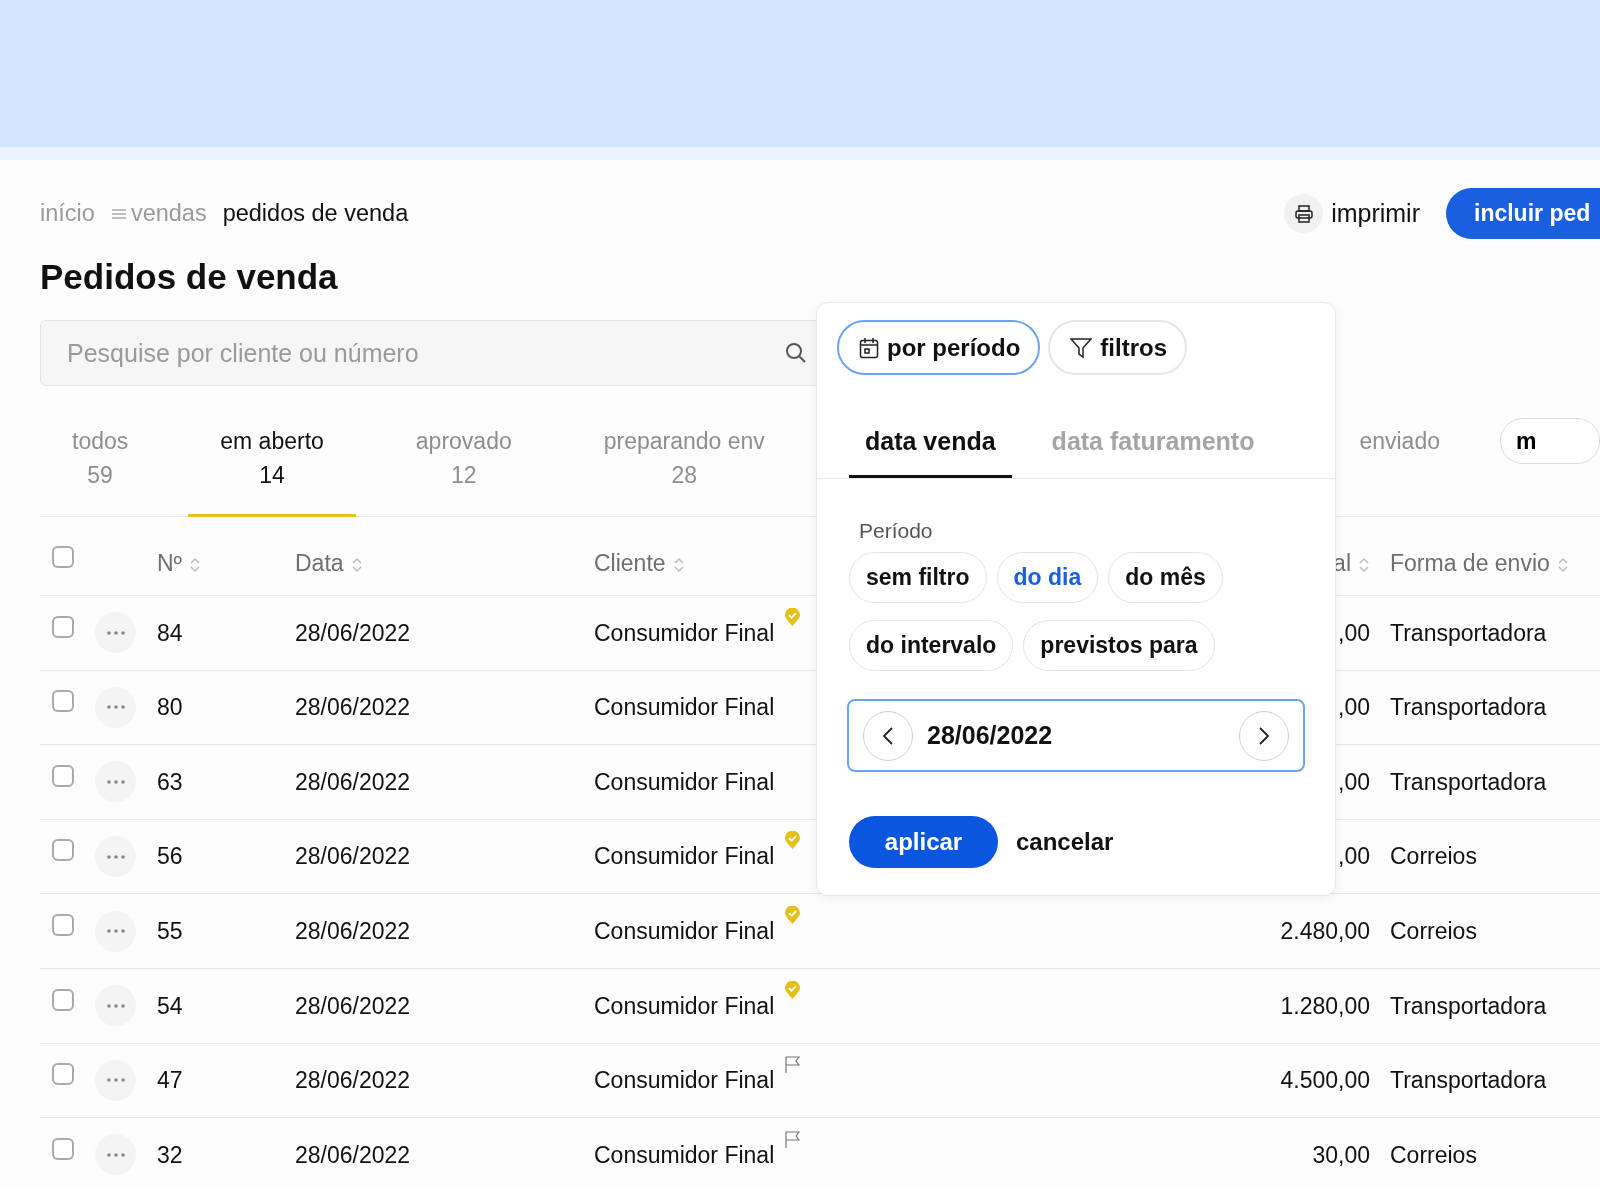 The width and height of the screenshot is (1600, 1189). What do you see at coordinates (1081, 347) in the screenshot?
I see `filter-icon` at bounding box center [1081, 347].